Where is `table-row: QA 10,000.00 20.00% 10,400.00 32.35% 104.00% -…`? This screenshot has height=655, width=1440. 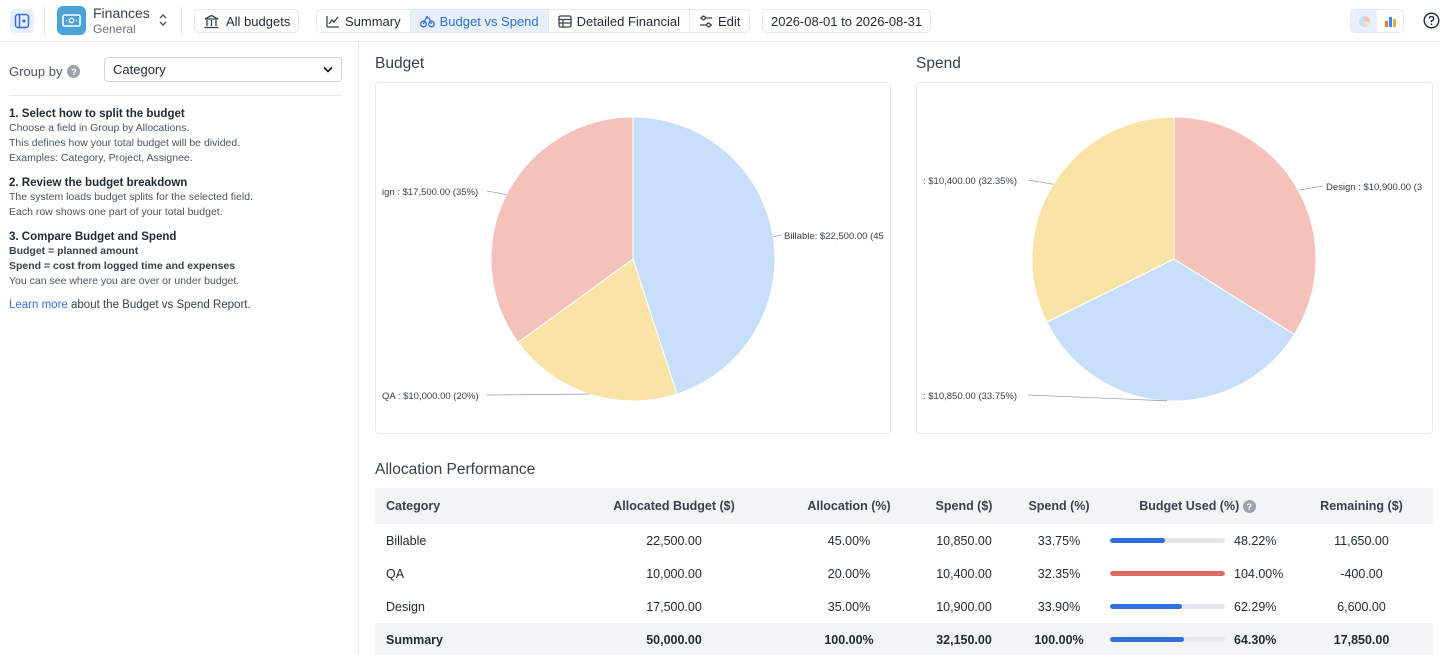
table-row: QA 10,000.00 20.00% 10,400.00 32.35% 104.00% -… is located at coordinates (904, 573).